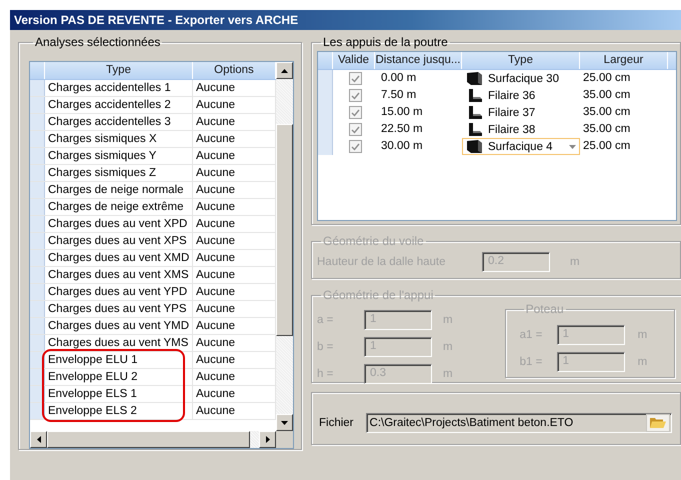 The width and height of the screenshot is (681, 480). Describe the element at coordinates (512, 130) in the screenshot. I see `table-cell-text: Filaire 38` at that location.